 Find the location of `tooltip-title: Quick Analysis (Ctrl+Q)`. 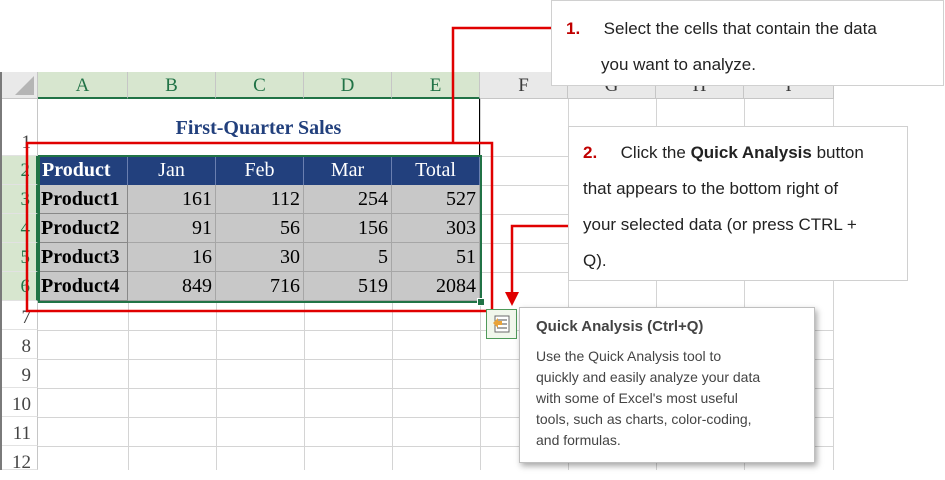

tooltip-title: Quick Analysis (Ctrl+Q) is located at coordinates (620, 326).